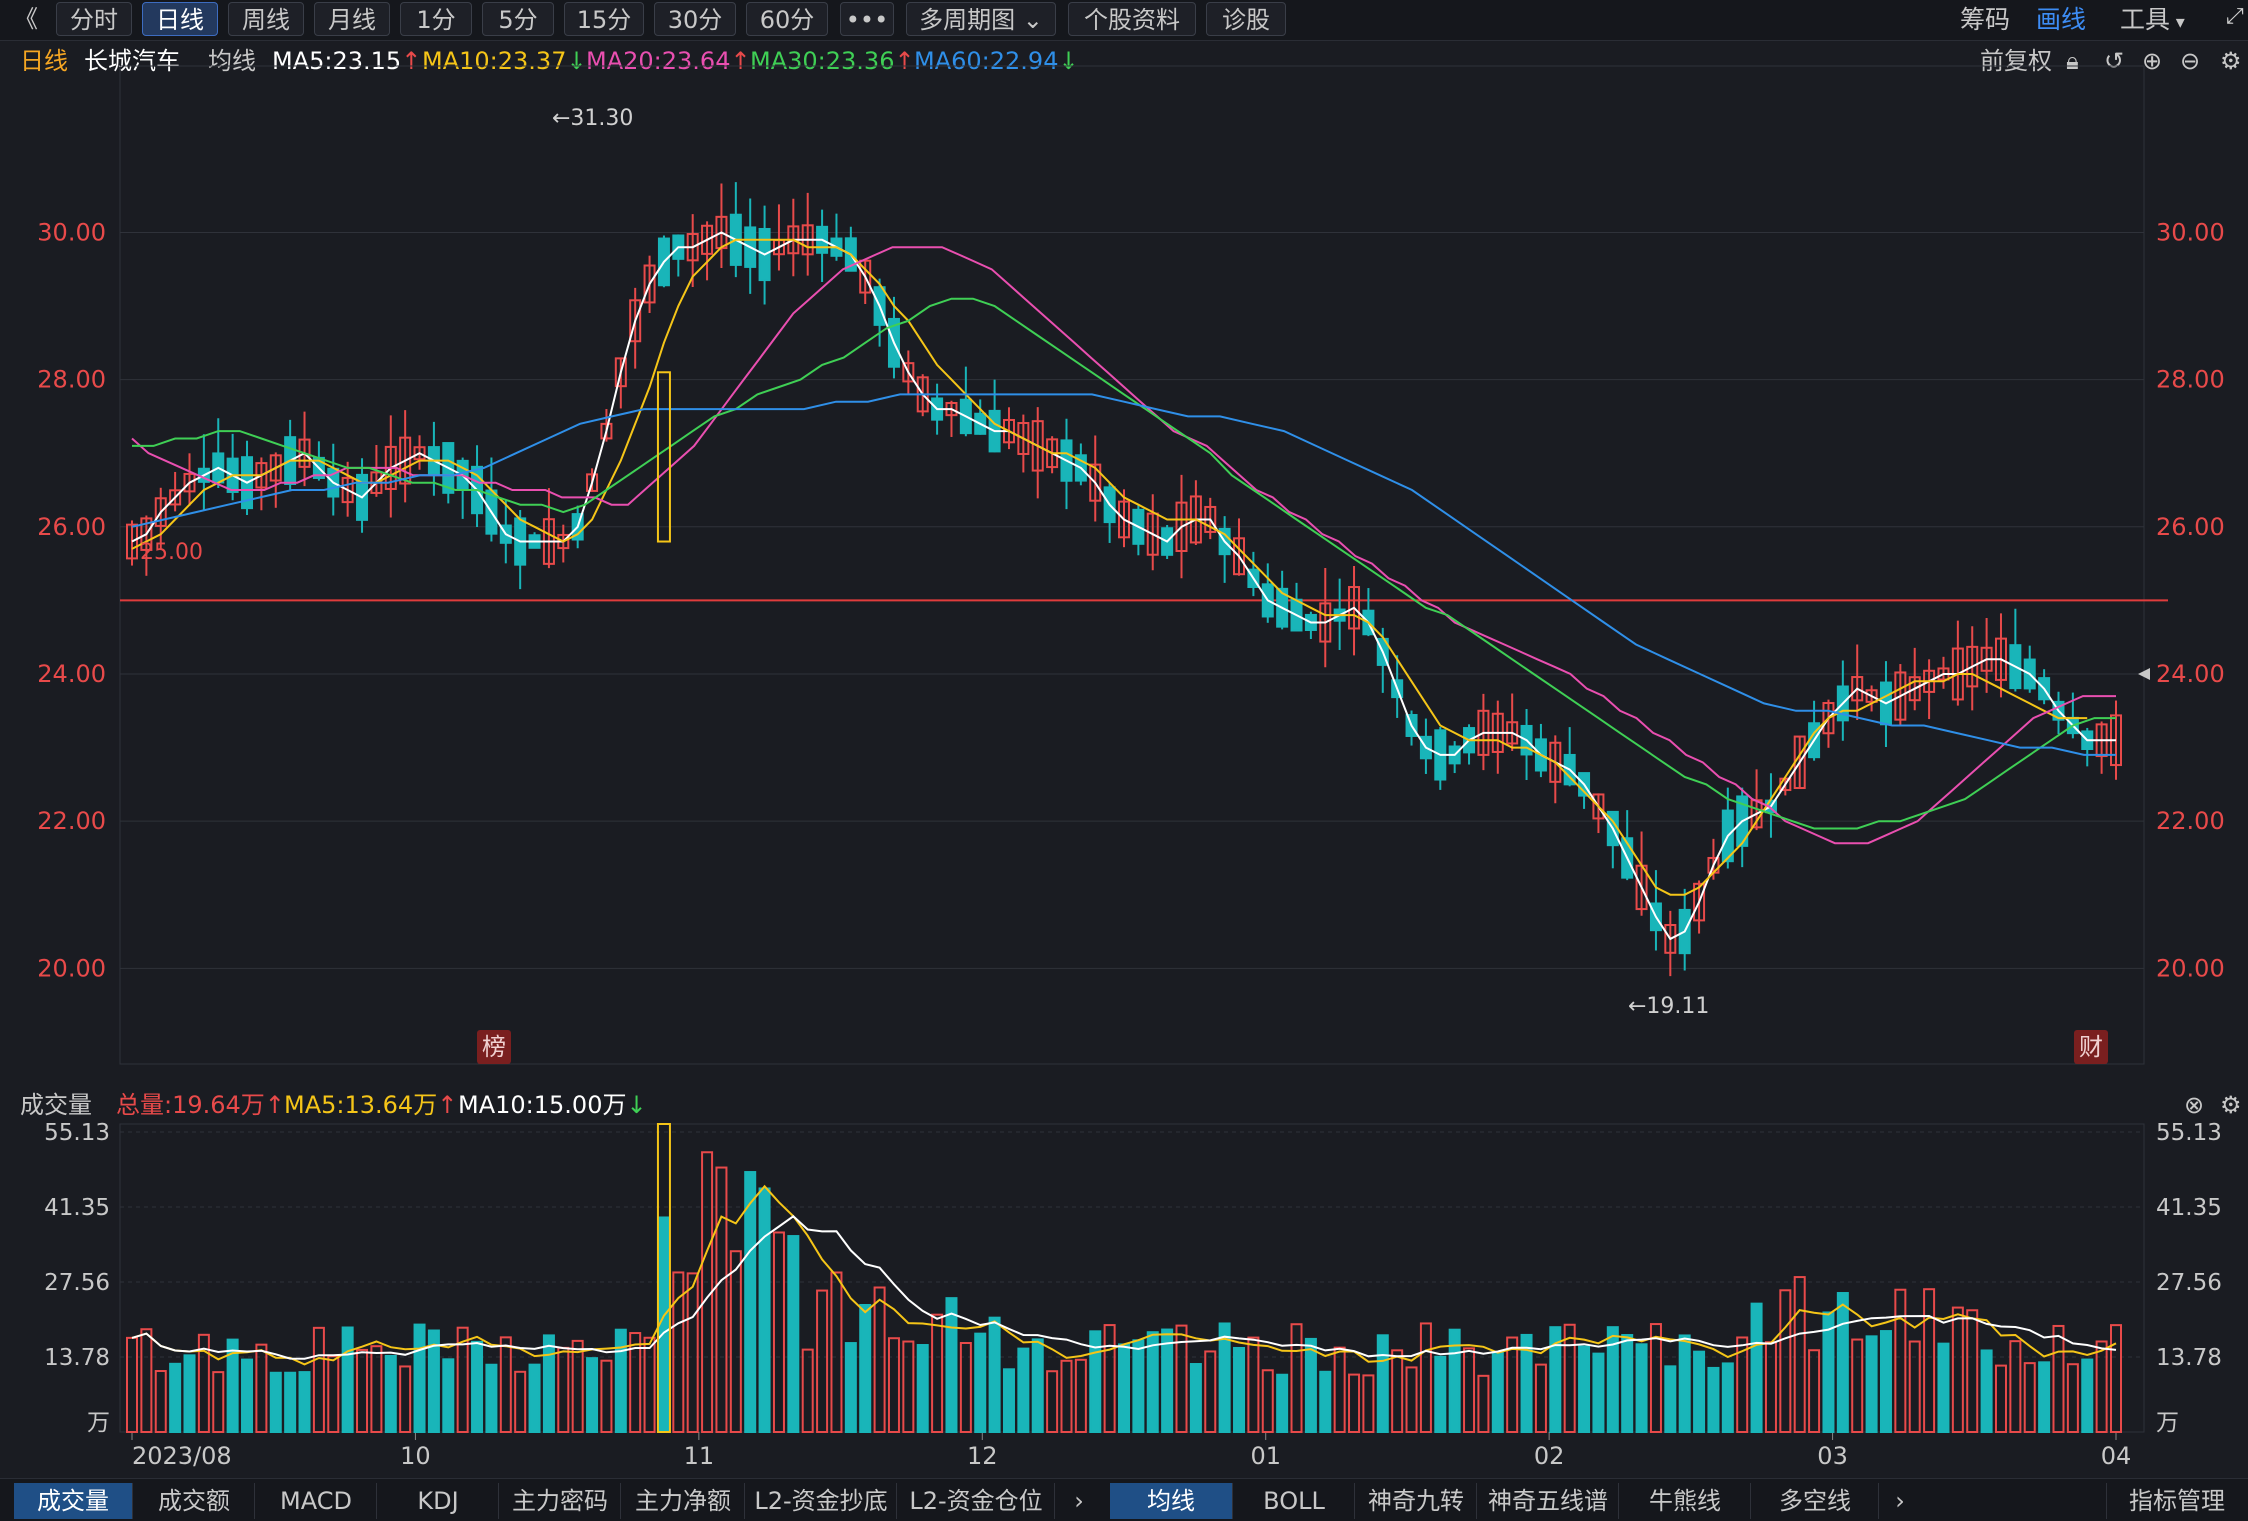  Describe the element at coordinates (1171, 1501) in the screenshot. I see `tab-ma: 均线` at that location.